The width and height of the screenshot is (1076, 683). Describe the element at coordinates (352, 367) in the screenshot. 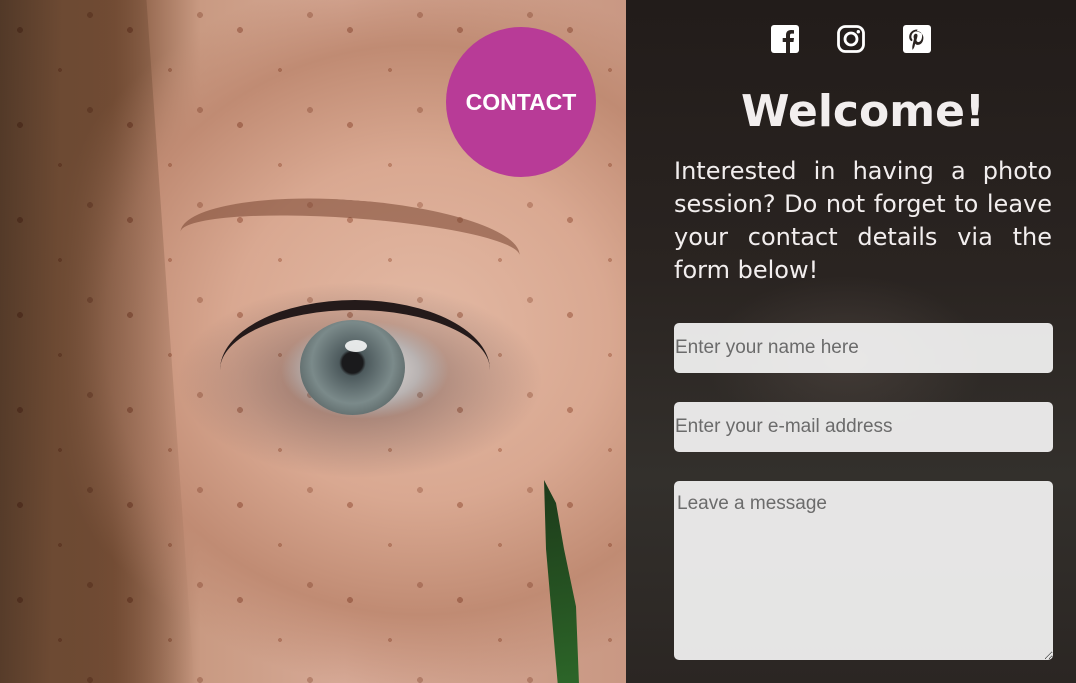

I see `eye-iris` at that location.